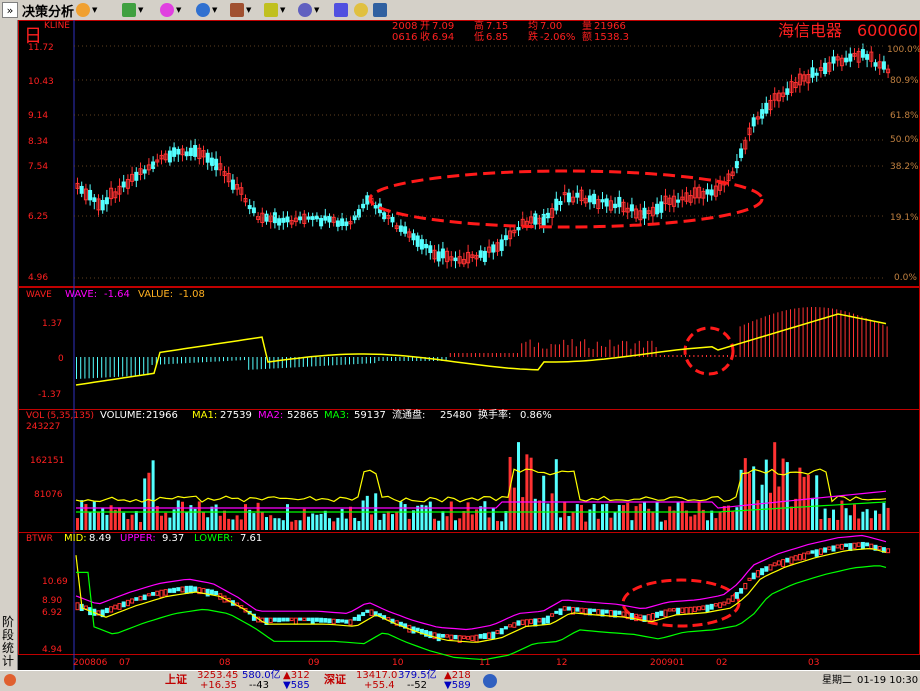  I want to click on exit-icon, so click(380, 10).